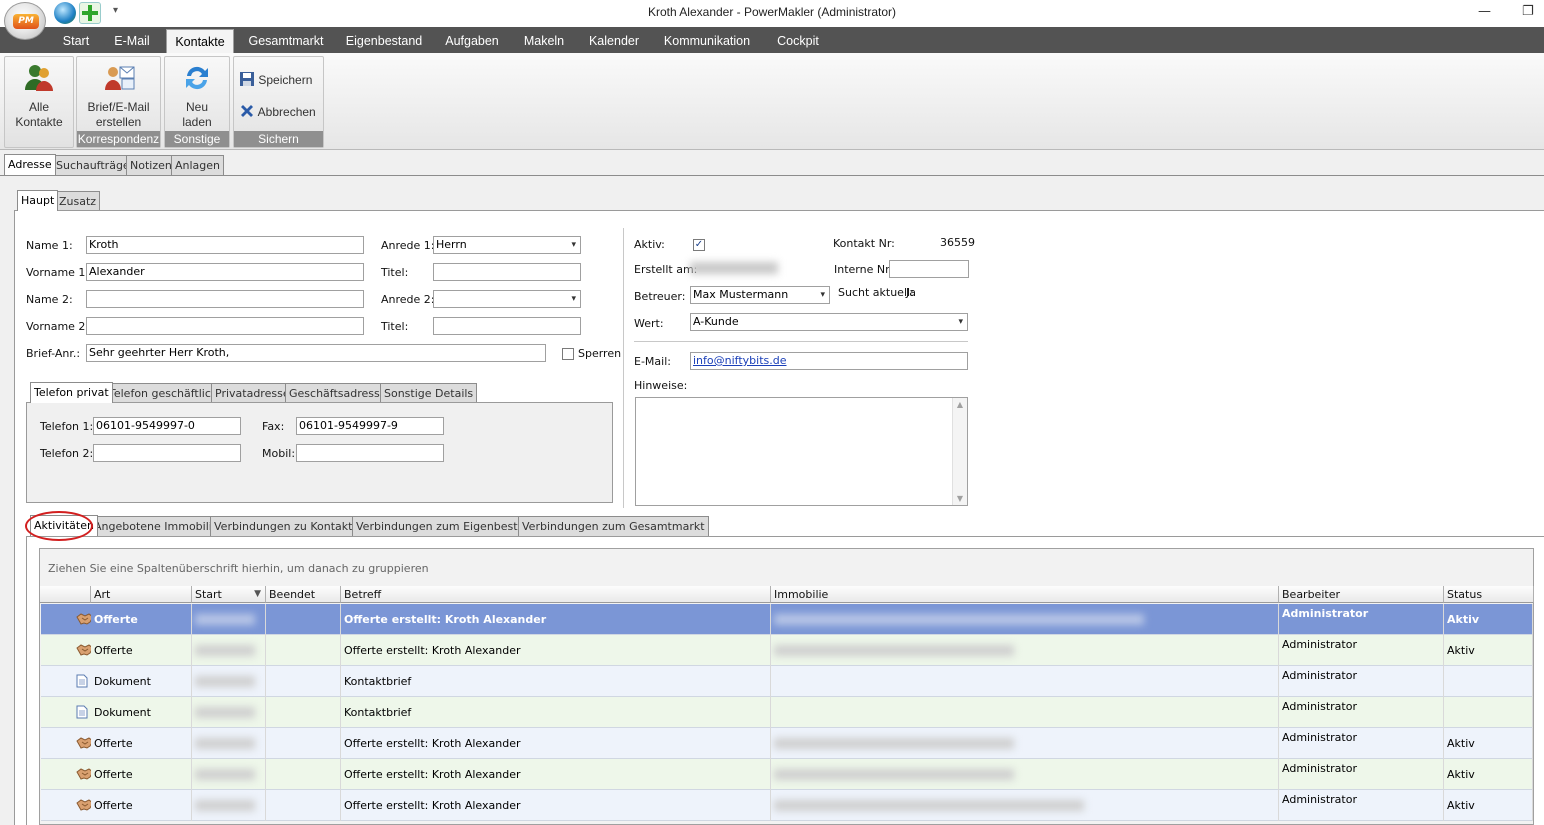  What do you see at coordinates (600, 353) in the screenshot?
I see `sperren-label: Sperren` at bounding box center [600, 353].